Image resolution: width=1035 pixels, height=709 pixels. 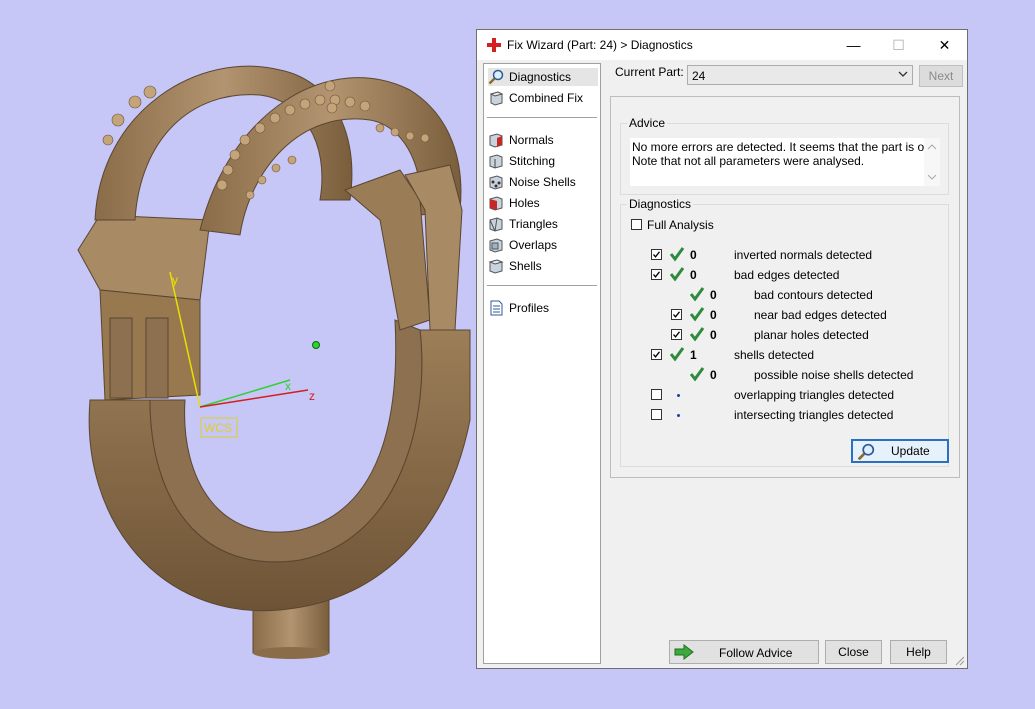 What do you see at coordinates (910, 451) in the screenshot?
I see `update-label: Update` at bounding box center [910, 451].